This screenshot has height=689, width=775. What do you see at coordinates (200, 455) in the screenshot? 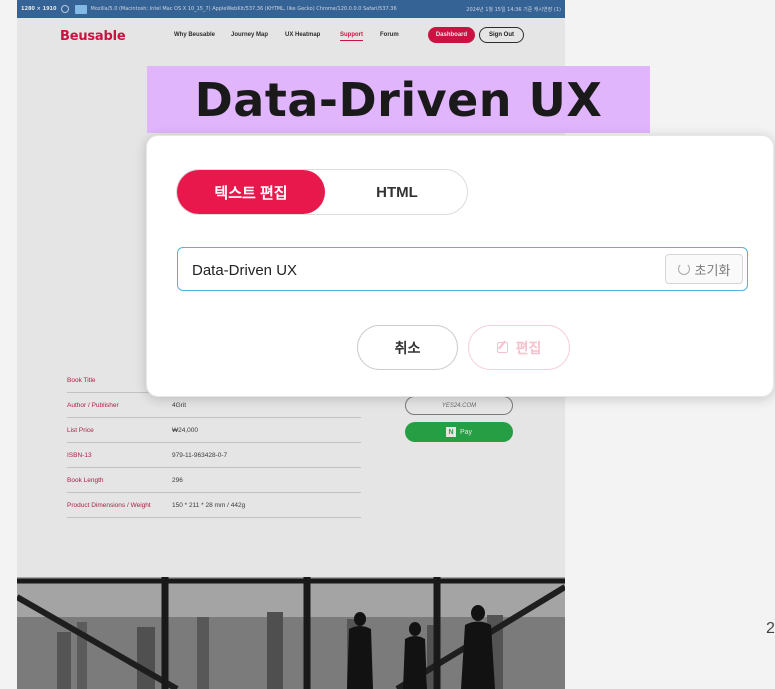
I see `row-value: 979-11-963428-0-7` at bounding box center [200, 455].